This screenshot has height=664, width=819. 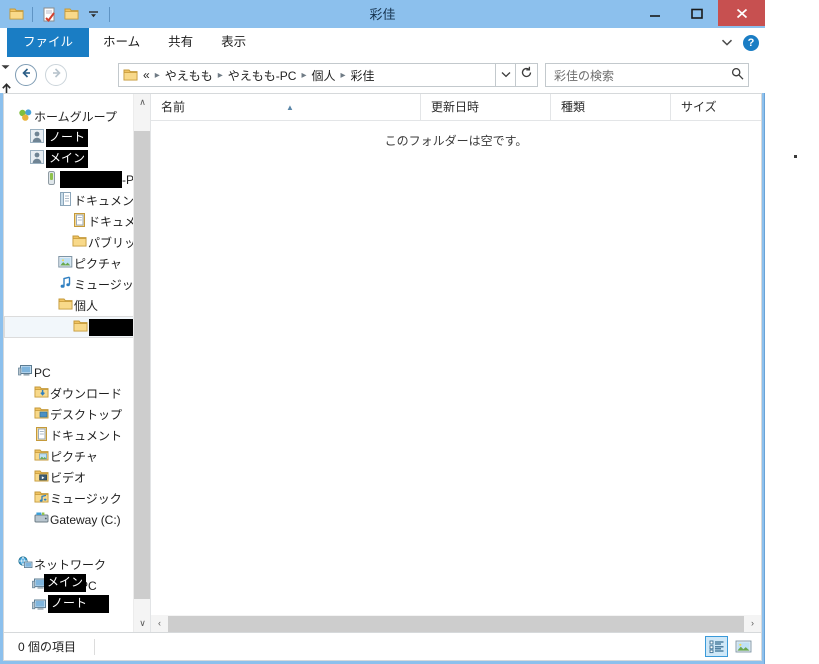 I want to click on minimize-button, so click(x=655, y=13).